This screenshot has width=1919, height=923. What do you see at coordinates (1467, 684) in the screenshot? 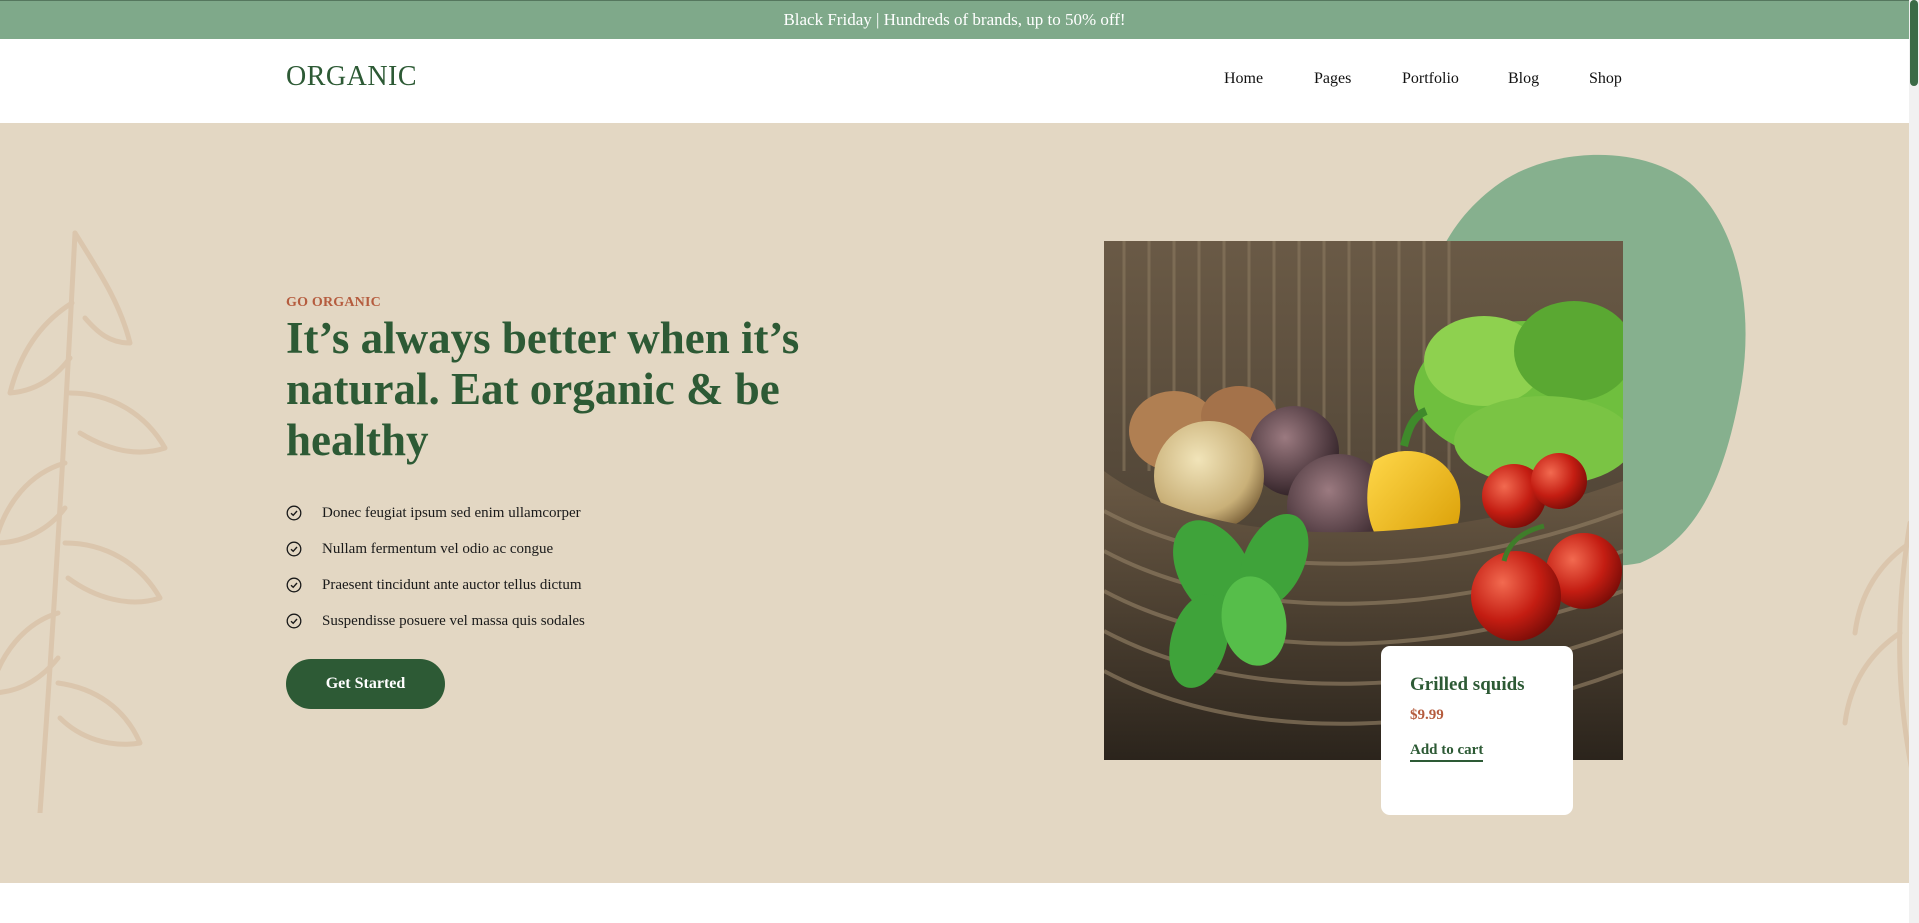
I see `product-name: Grilled squids` at bounding box center [1467, 684].